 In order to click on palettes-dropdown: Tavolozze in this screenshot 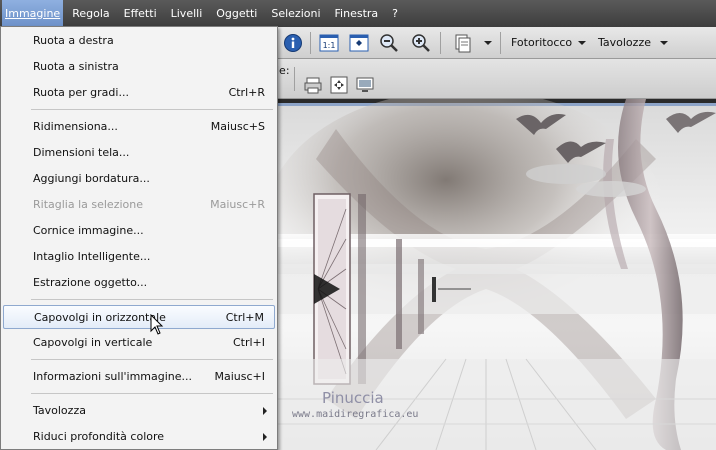, I will do `click(624, 42)`.